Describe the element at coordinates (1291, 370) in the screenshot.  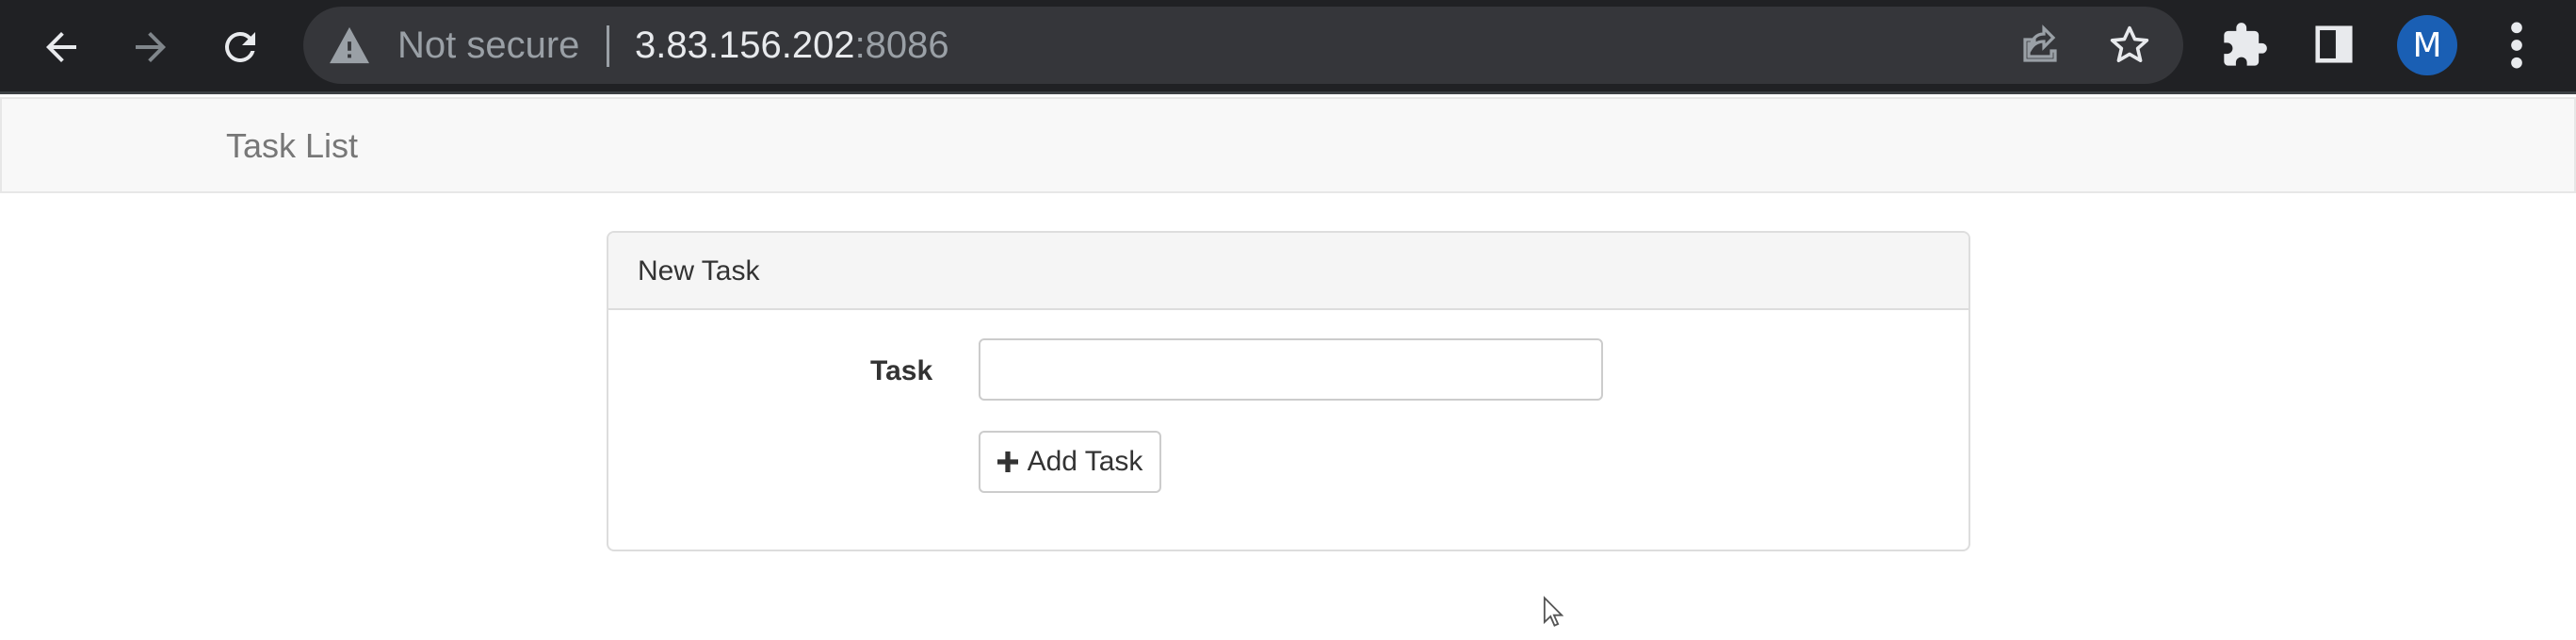
I see `task-input` at that location.